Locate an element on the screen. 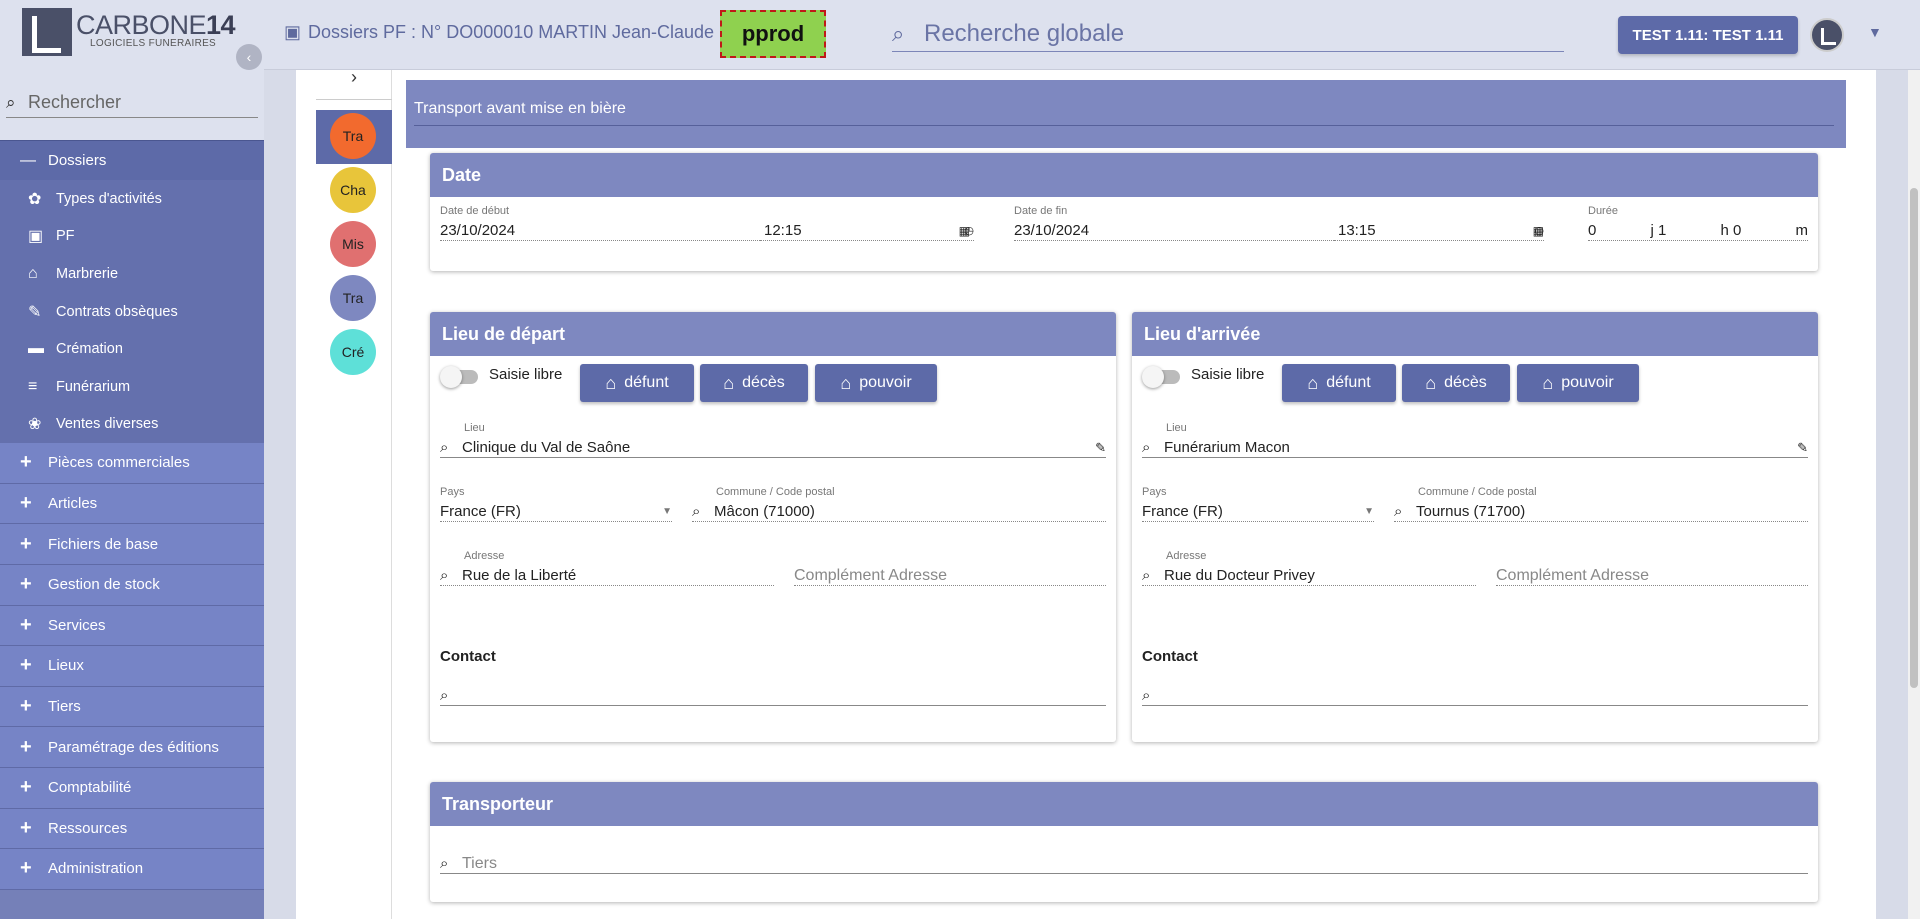 The height and width of the screenshot is (919, 1920). user-button: TEST 1.11 is located at coordinates (1708, 35).